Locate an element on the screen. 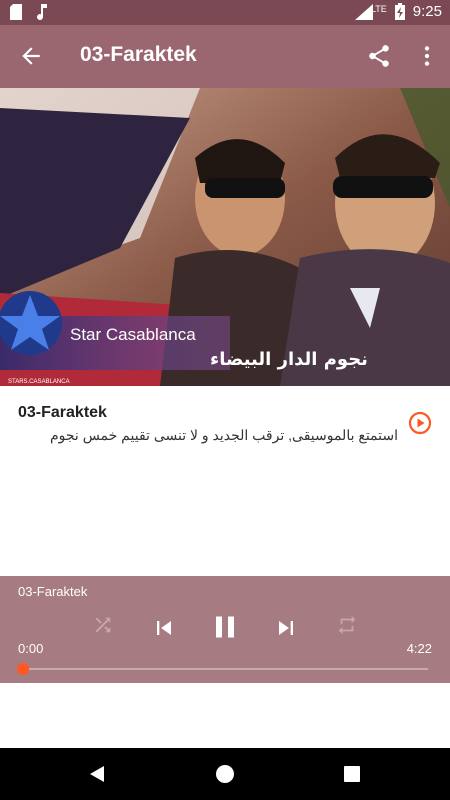 The image size is (450, 800). player-bar: 03-Faraktek 0:00 4:22 is located at coordinates (225, 629).